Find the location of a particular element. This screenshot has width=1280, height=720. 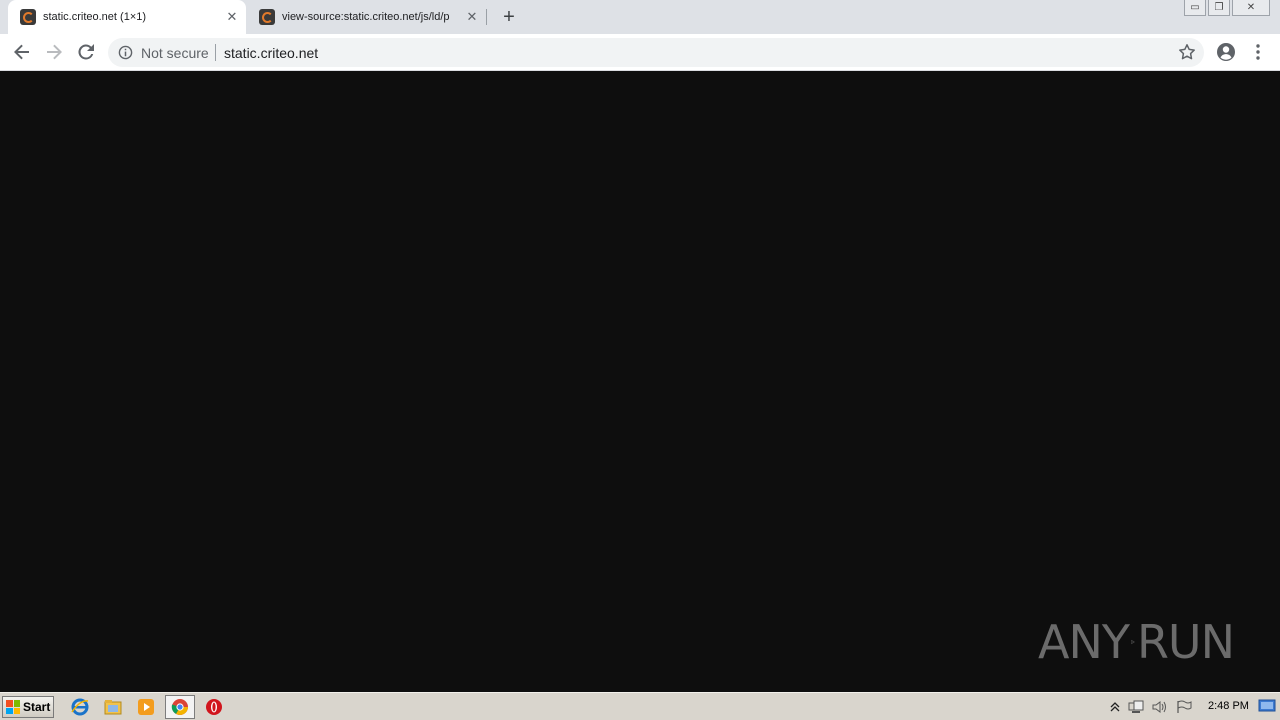

forward-button is located at coordinates (54, 52).